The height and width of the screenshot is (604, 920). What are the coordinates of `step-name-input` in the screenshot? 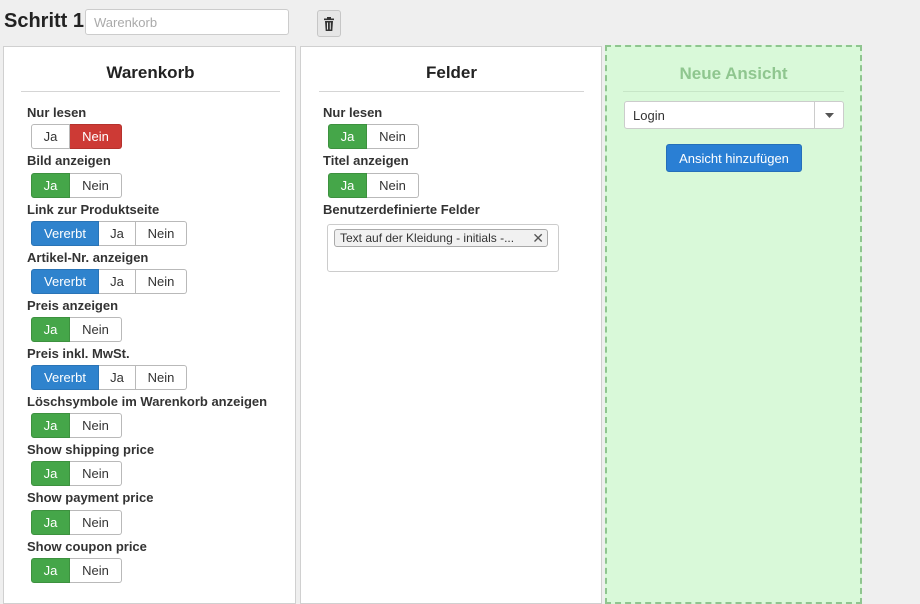 It's located at (187, 22).